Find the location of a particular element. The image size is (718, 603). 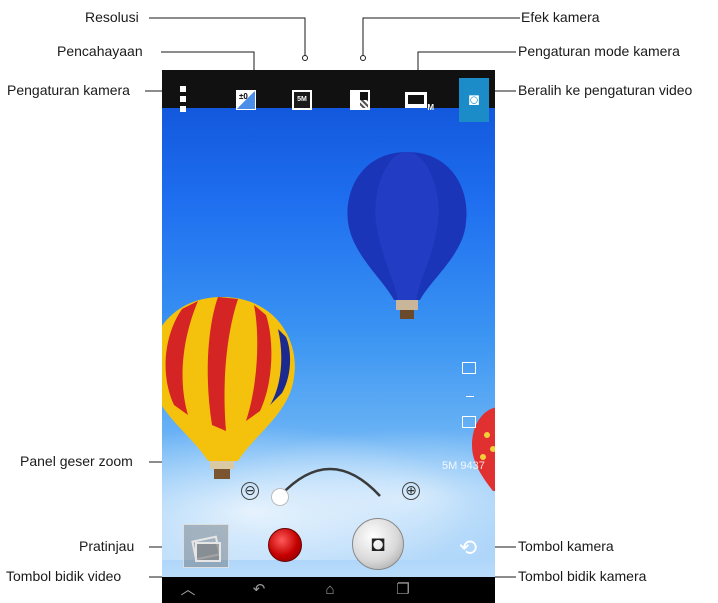

switch-camera-icon: ⟲ is located at coordinates (468, 548).